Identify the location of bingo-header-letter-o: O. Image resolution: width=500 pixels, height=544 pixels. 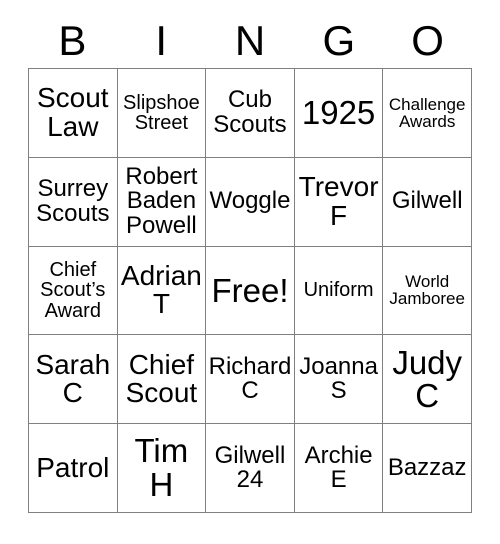
(427, 40).